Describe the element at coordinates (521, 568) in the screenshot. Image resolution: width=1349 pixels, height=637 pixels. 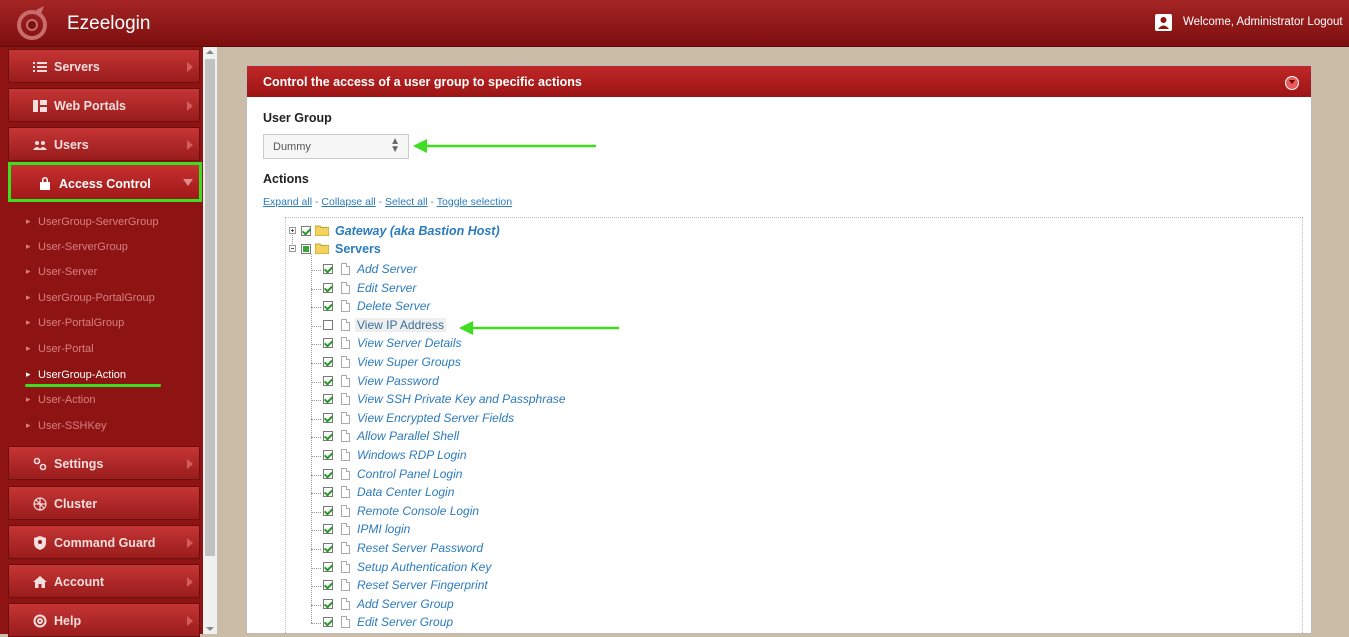
I see `tree-action-node: Setup Authentication Key` at that location.